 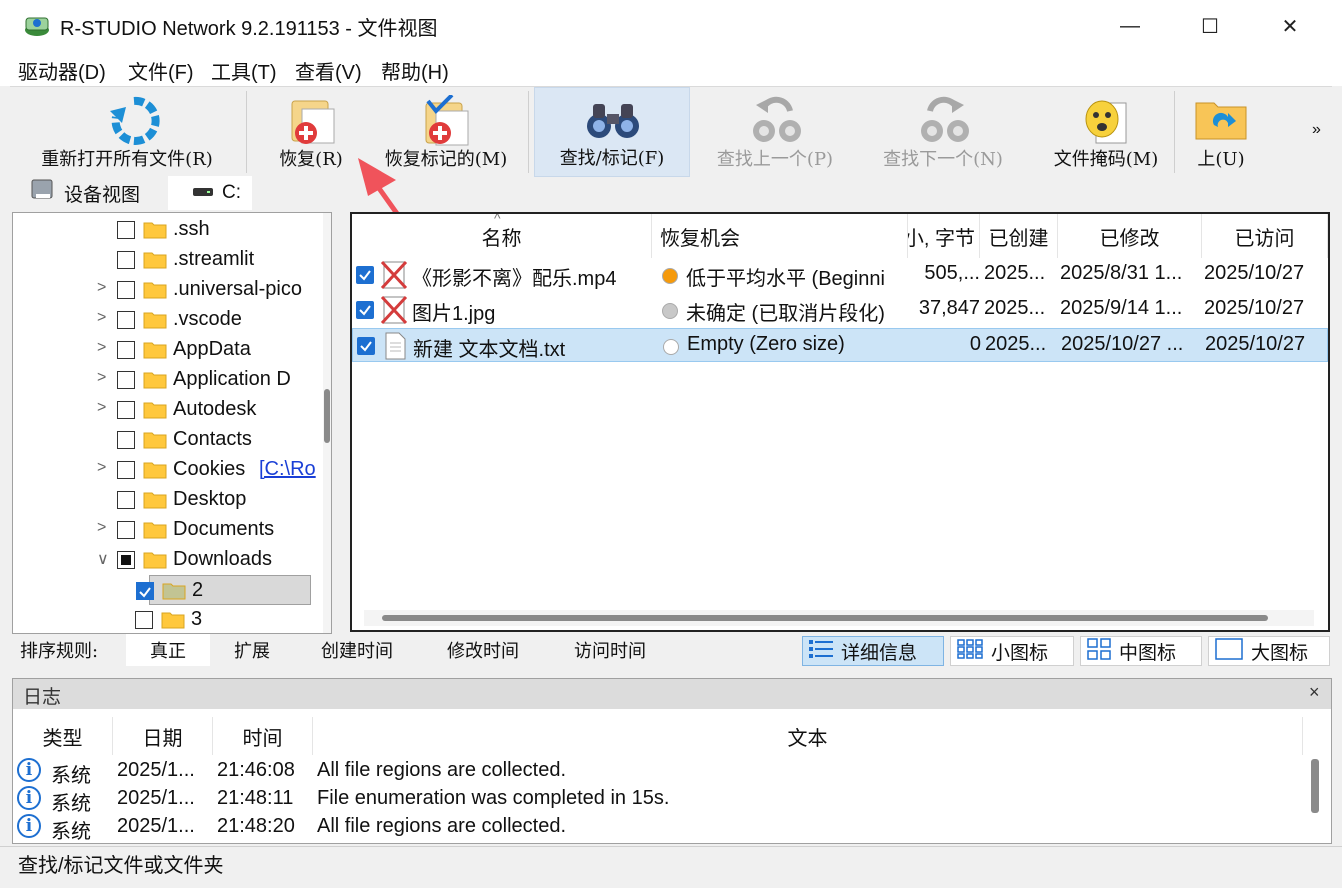 I want to click on tab-device-view: 设备视图, so click(x=85, y=193).